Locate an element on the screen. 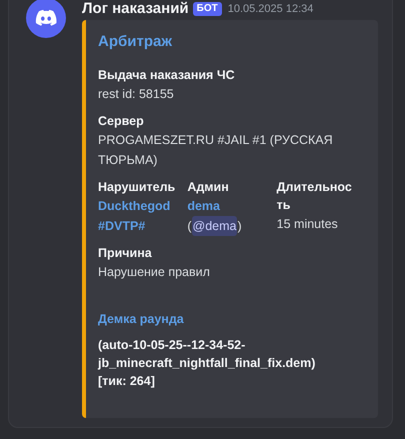 The width and height of the screenshot is (405, 439). bot-badge: БОТ is located at coordinates (207, 9).